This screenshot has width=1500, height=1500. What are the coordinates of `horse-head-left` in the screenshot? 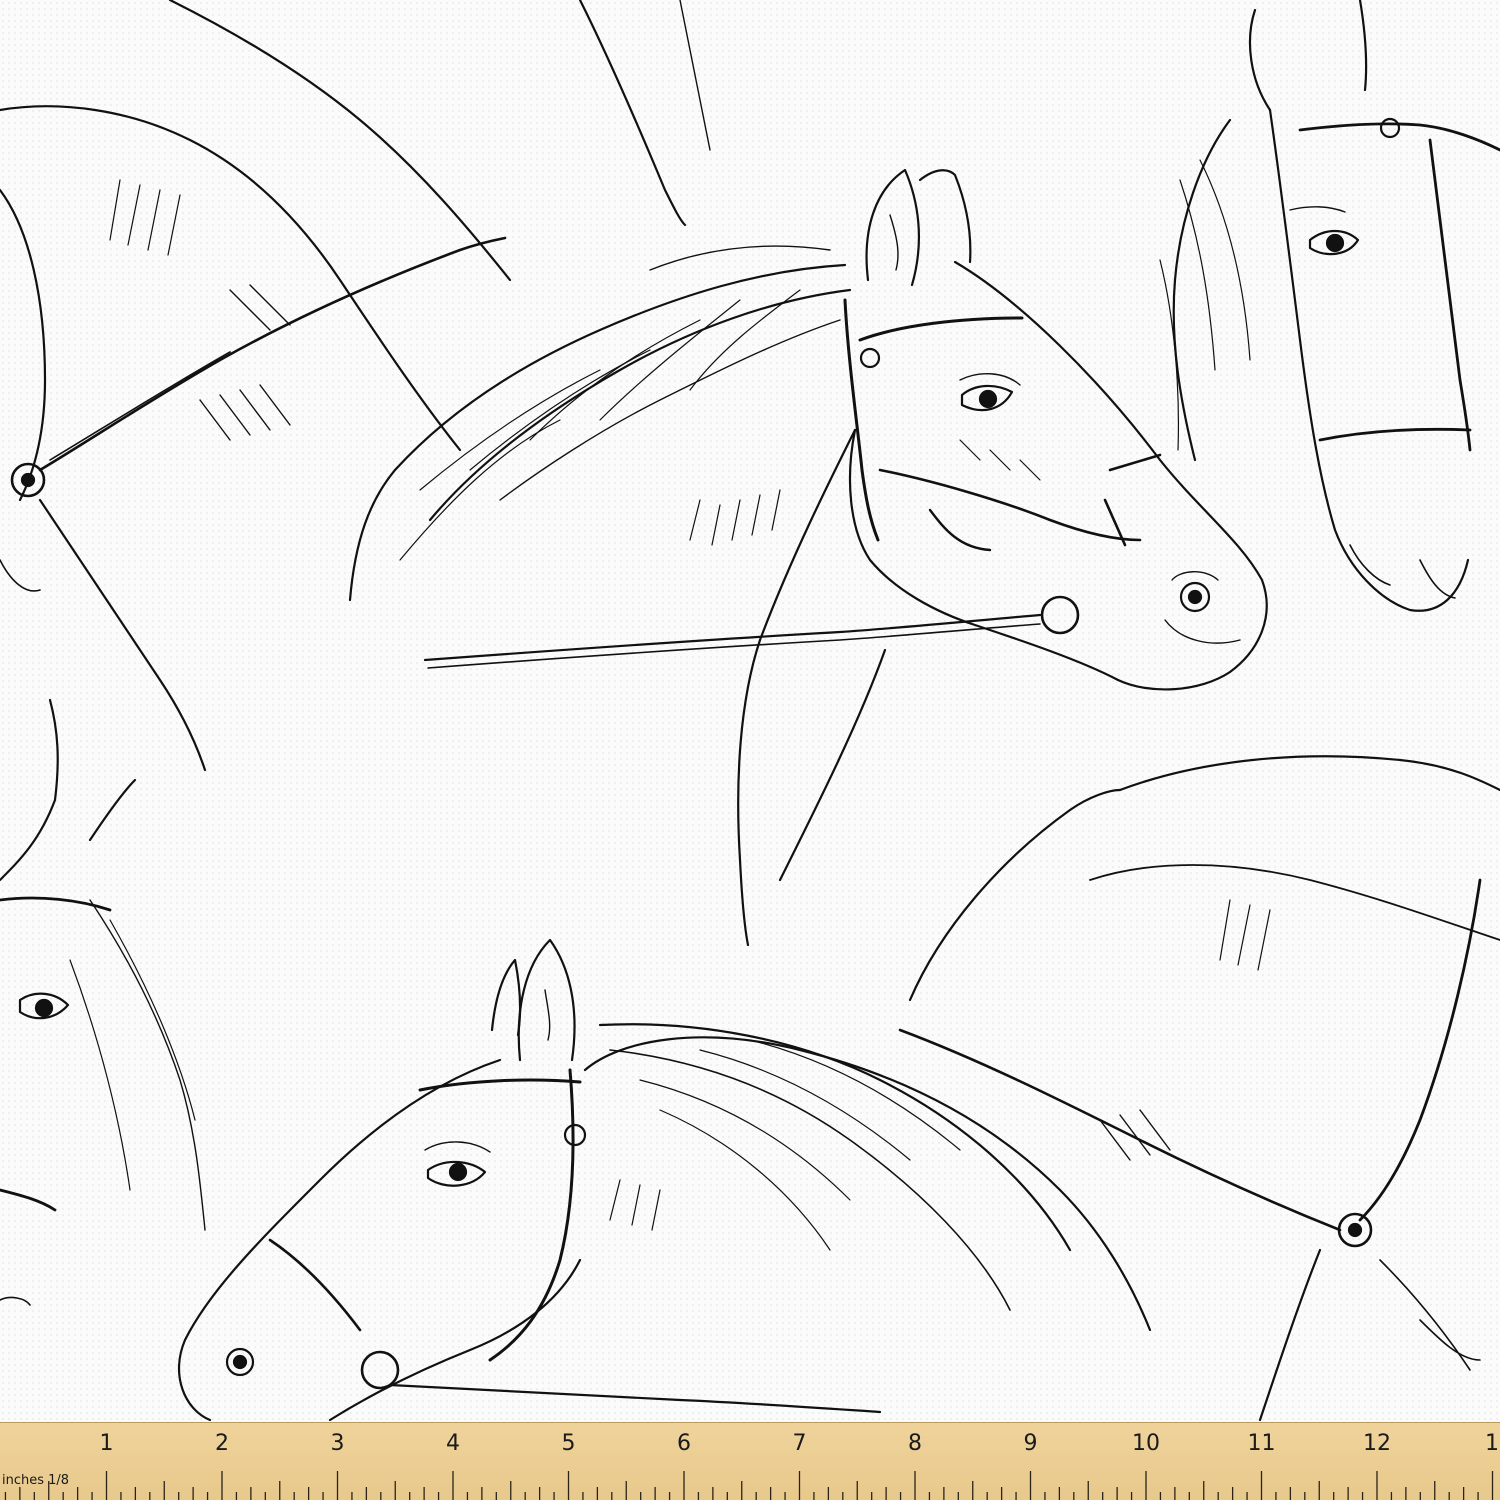 It's located at (103, 1002).